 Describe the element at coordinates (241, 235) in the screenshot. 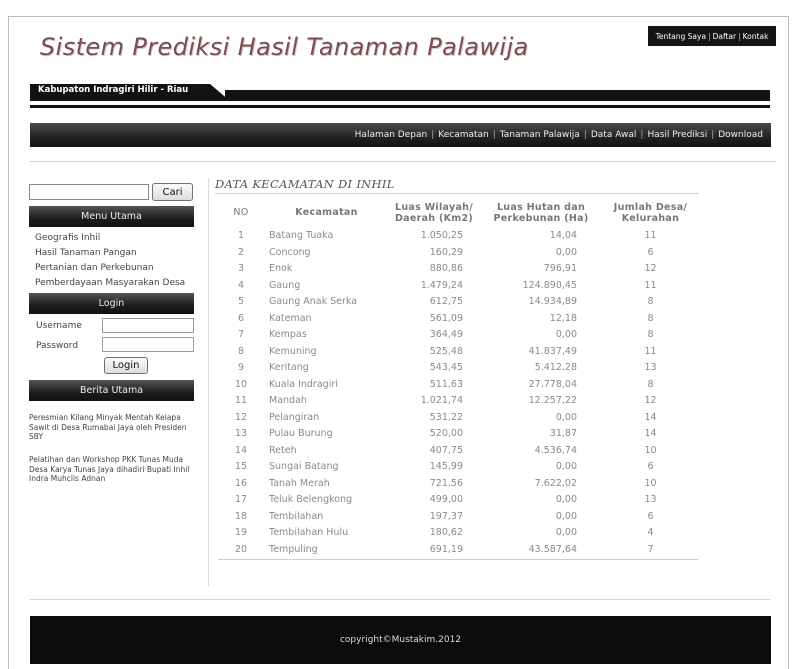

I see `cell-no: 1` at that location.